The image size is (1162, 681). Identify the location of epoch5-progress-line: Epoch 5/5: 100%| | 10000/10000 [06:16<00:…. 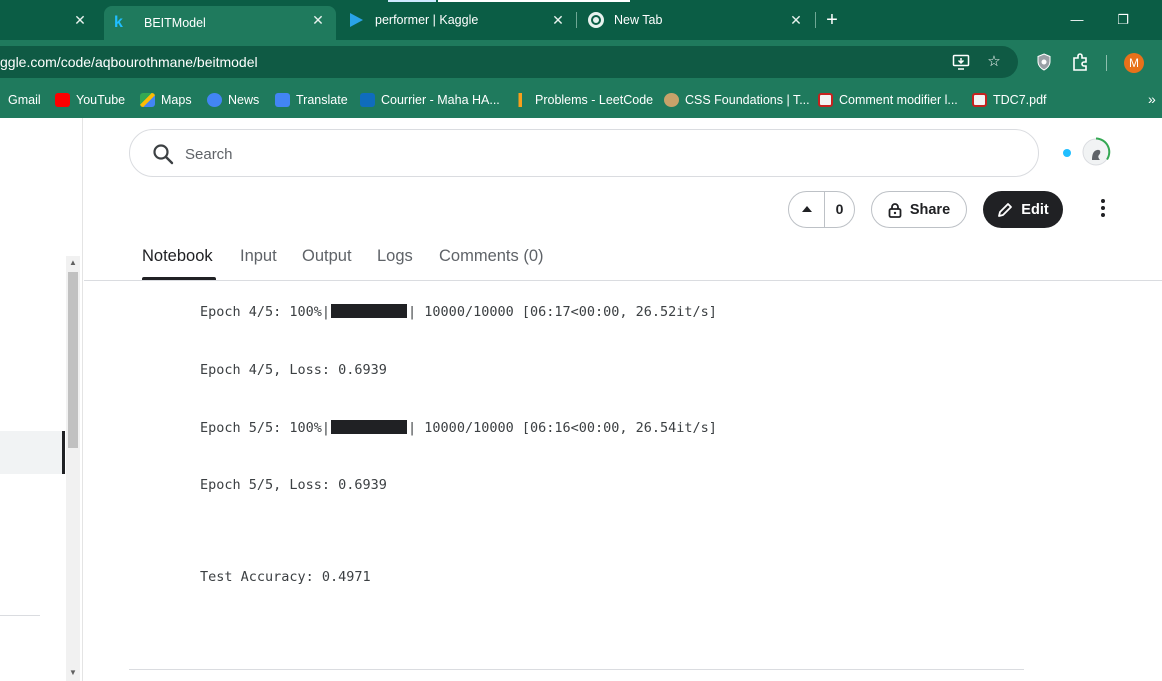
(458, 428).